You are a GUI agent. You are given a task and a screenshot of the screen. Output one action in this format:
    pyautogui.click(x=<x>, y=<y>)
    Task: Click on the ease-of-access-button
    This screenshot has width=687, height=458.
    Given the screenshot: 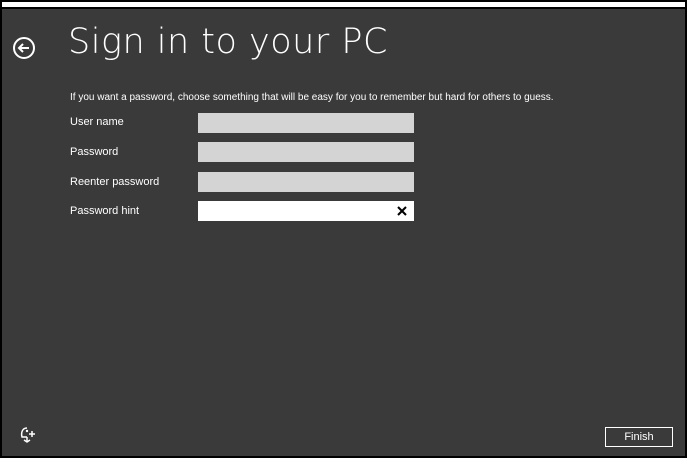 What is the action you would take?
    pyautogui.click(x=28, y=435)
    